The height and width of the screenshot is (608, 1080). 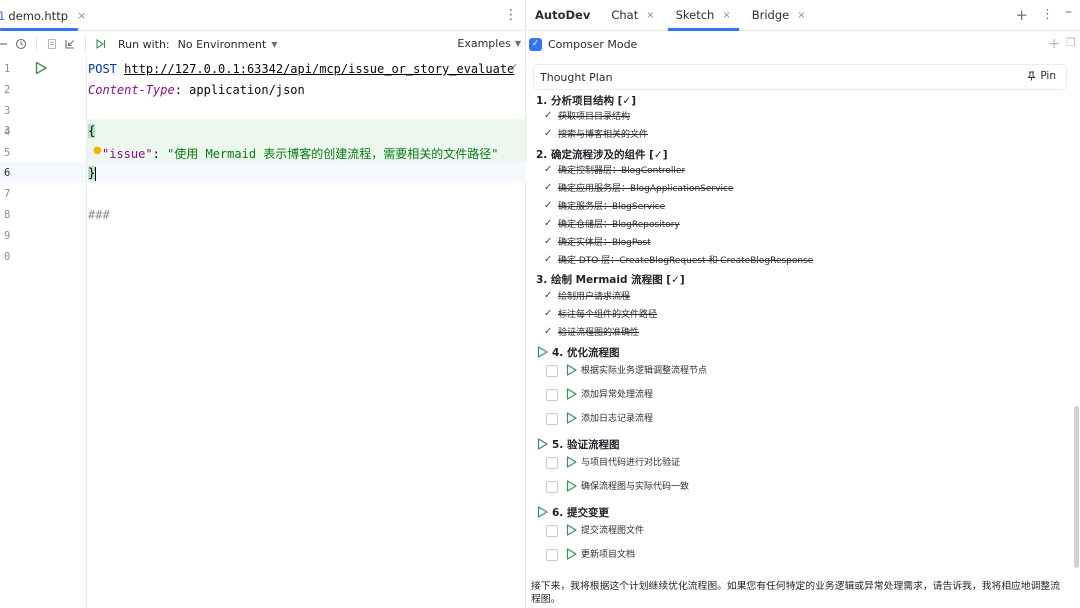 I want to click on toolbar-divider, so click(x=85, y=44).